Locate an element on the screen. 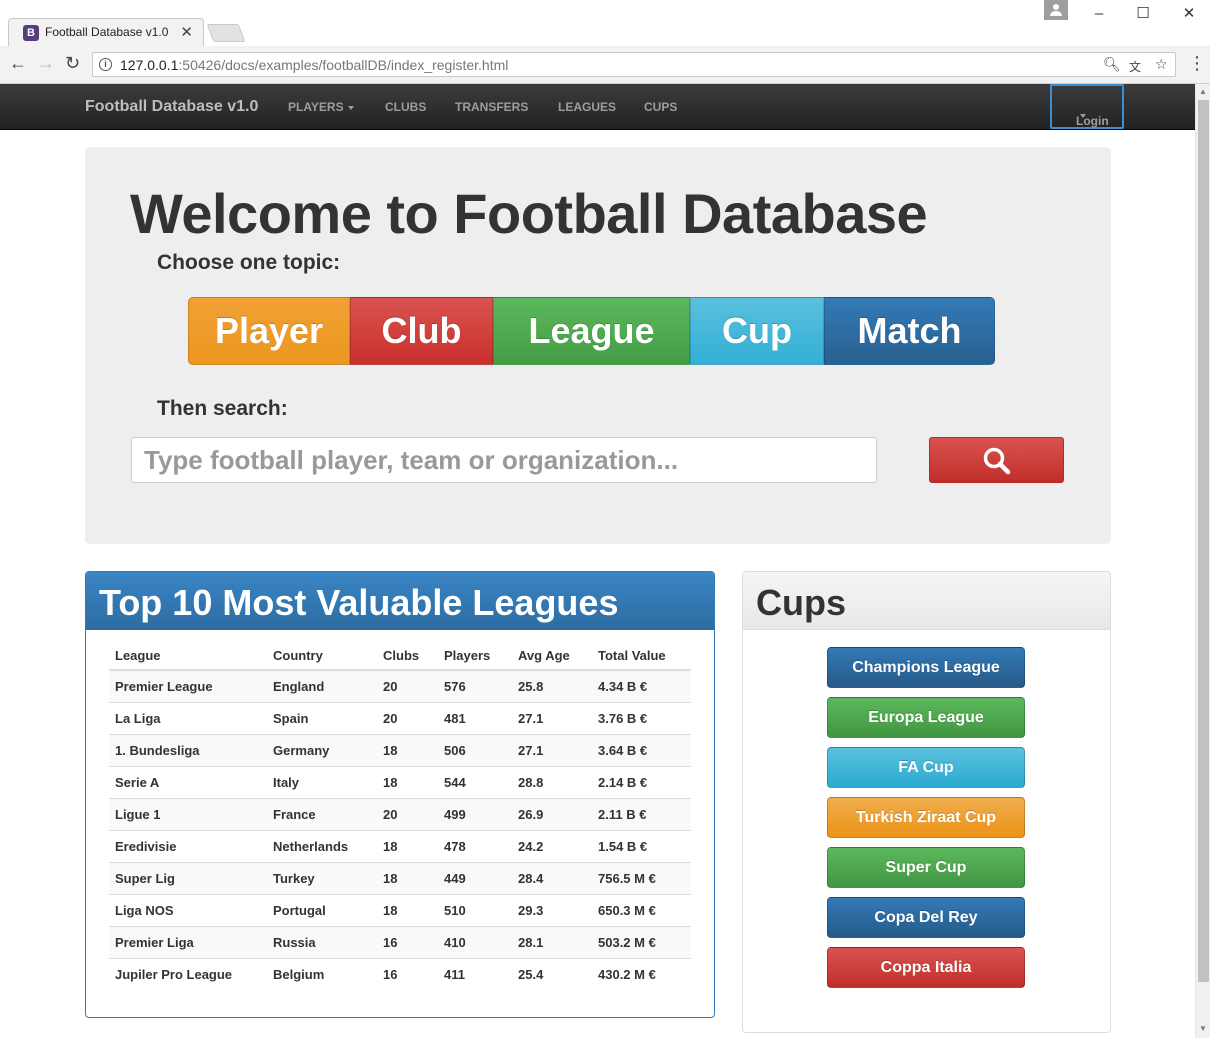 Image resolution: width=1210 pixels, height=1038 pixels. table-cell: Italy is located at coordinates (322, 781).